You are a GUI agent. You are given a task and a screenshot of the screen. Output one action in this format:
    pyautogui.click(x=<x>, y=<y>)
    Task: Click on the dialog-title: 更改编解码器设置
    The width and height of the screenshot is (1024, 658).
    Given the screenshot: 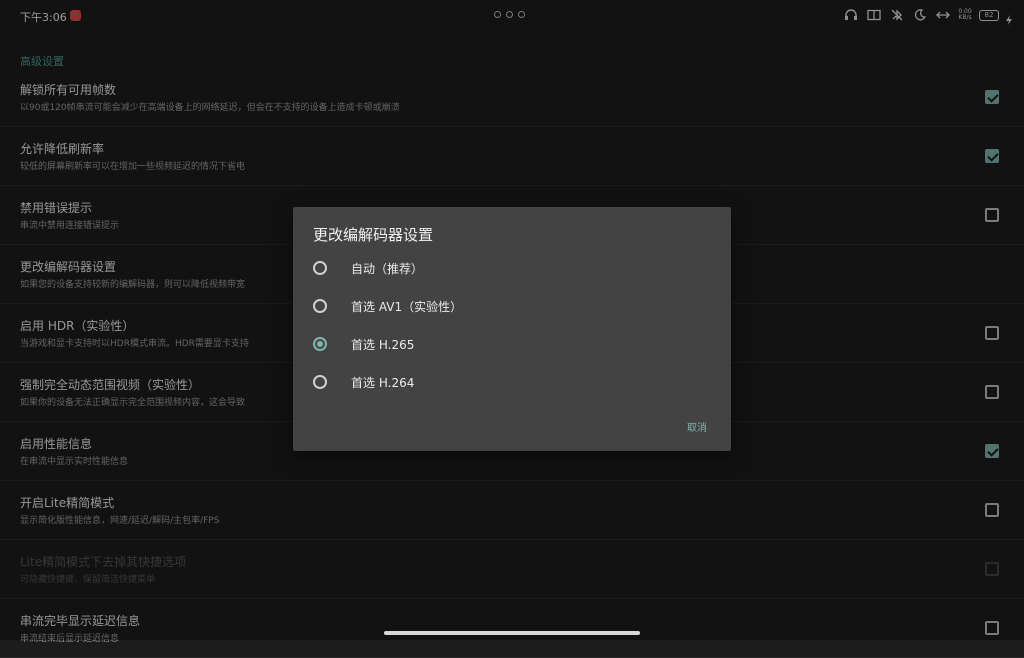 What is the action you would take?
    pyautogui.click(x=373, y=235)
    